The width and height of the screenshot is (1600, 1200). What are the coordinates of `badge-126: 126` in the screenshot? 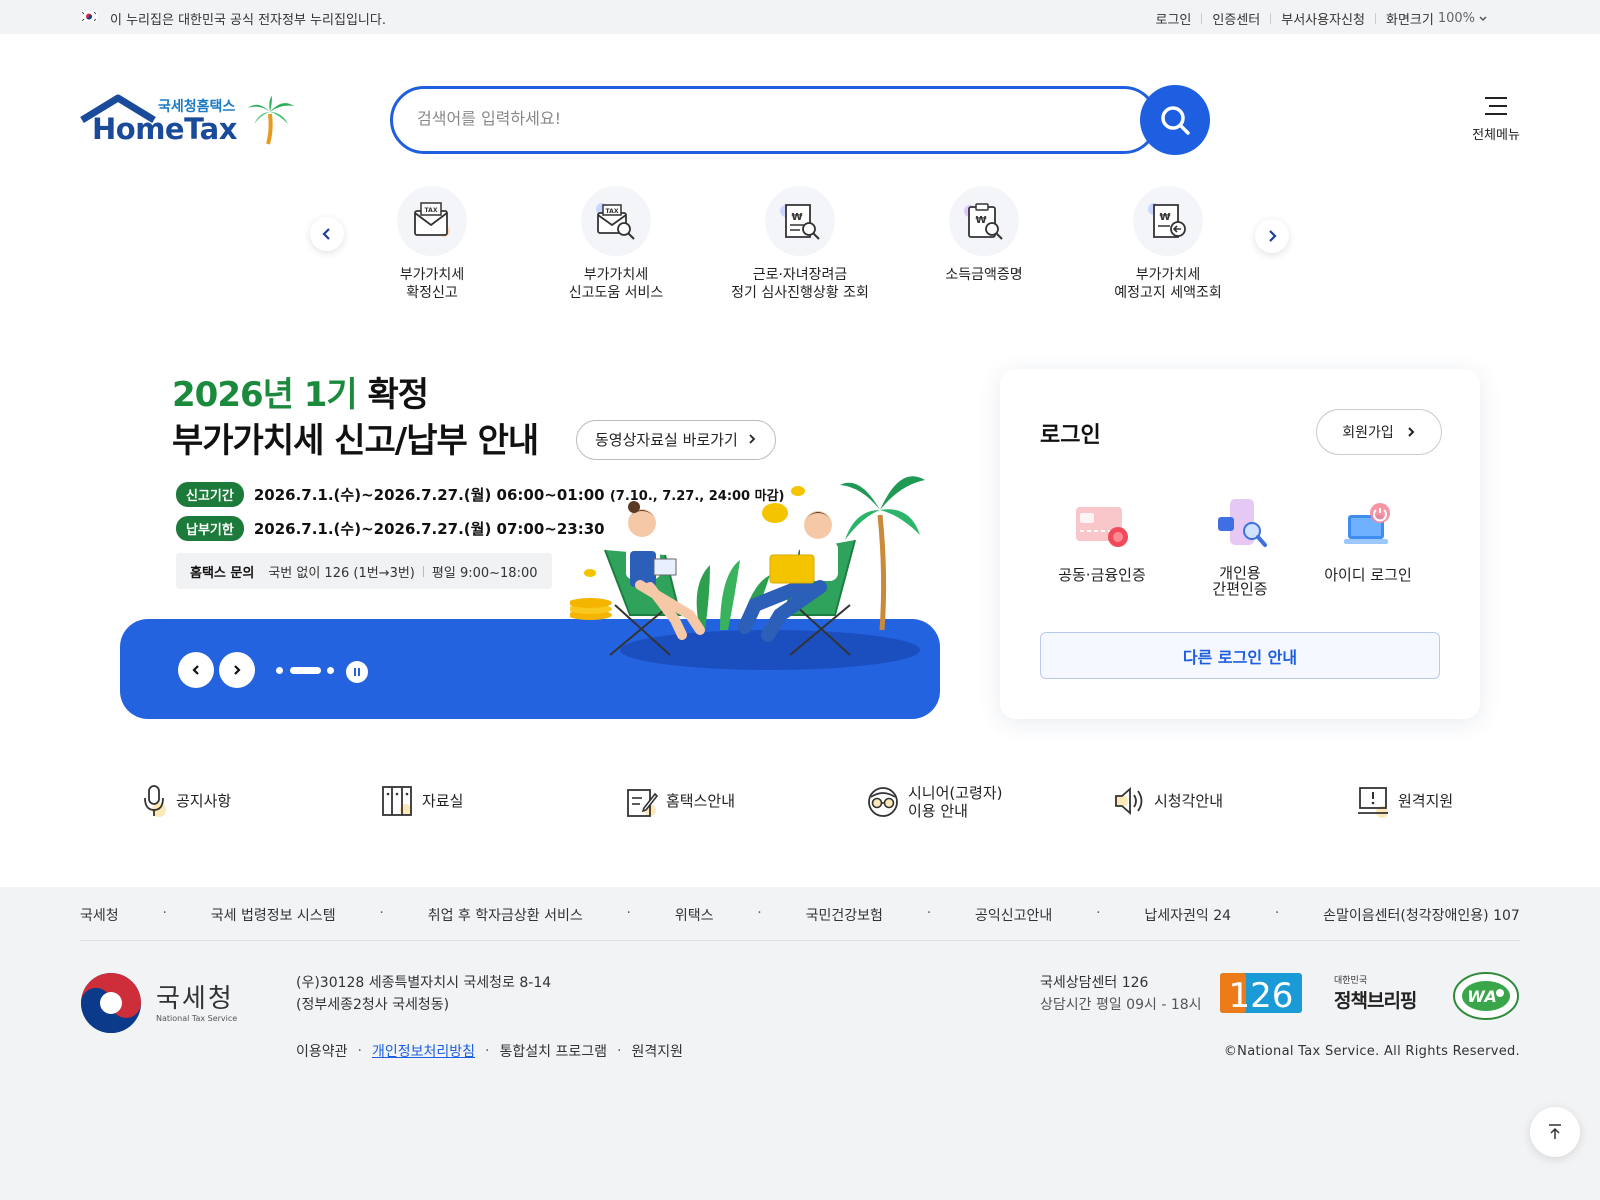 It's located at (1261, 995).